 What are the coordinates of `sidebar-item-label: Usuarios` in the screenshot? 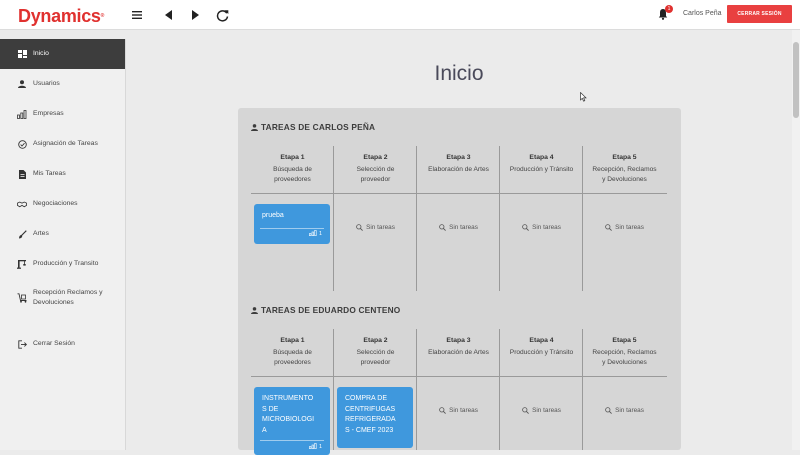 It's located at (46, 83).